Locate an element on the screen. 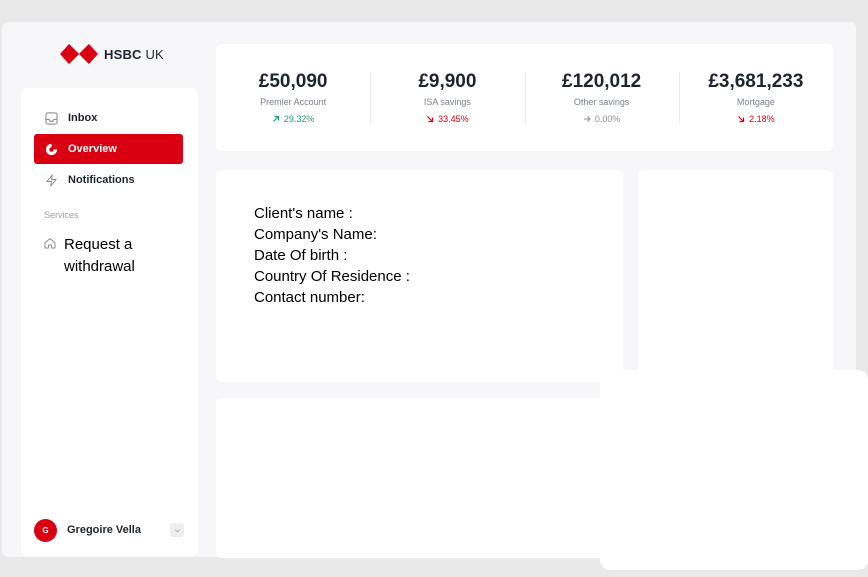 The height and width of the screenshot is (577, 868). sidebar-item-label: Inbox is located at coordinates (83, 118).